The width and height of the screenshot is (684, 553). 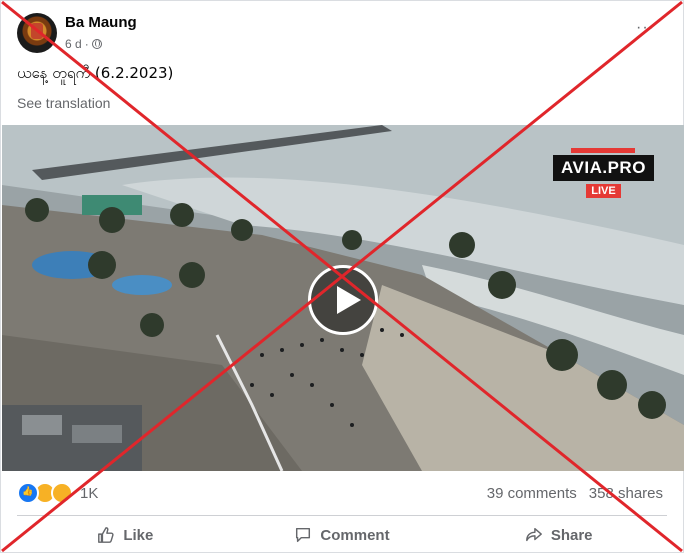 I want to click on reactions-summary: 1K, so click(x=57, y=493).